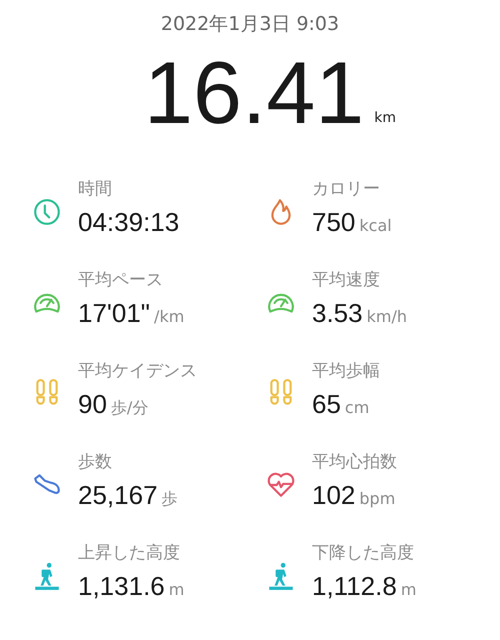 Image resolution: width=500 pixels, height=640 pixels. What do you see at coordinates (170, 499) in the screenshot?
I see `stat-unit: 歩` at bounding box center [170, 499].